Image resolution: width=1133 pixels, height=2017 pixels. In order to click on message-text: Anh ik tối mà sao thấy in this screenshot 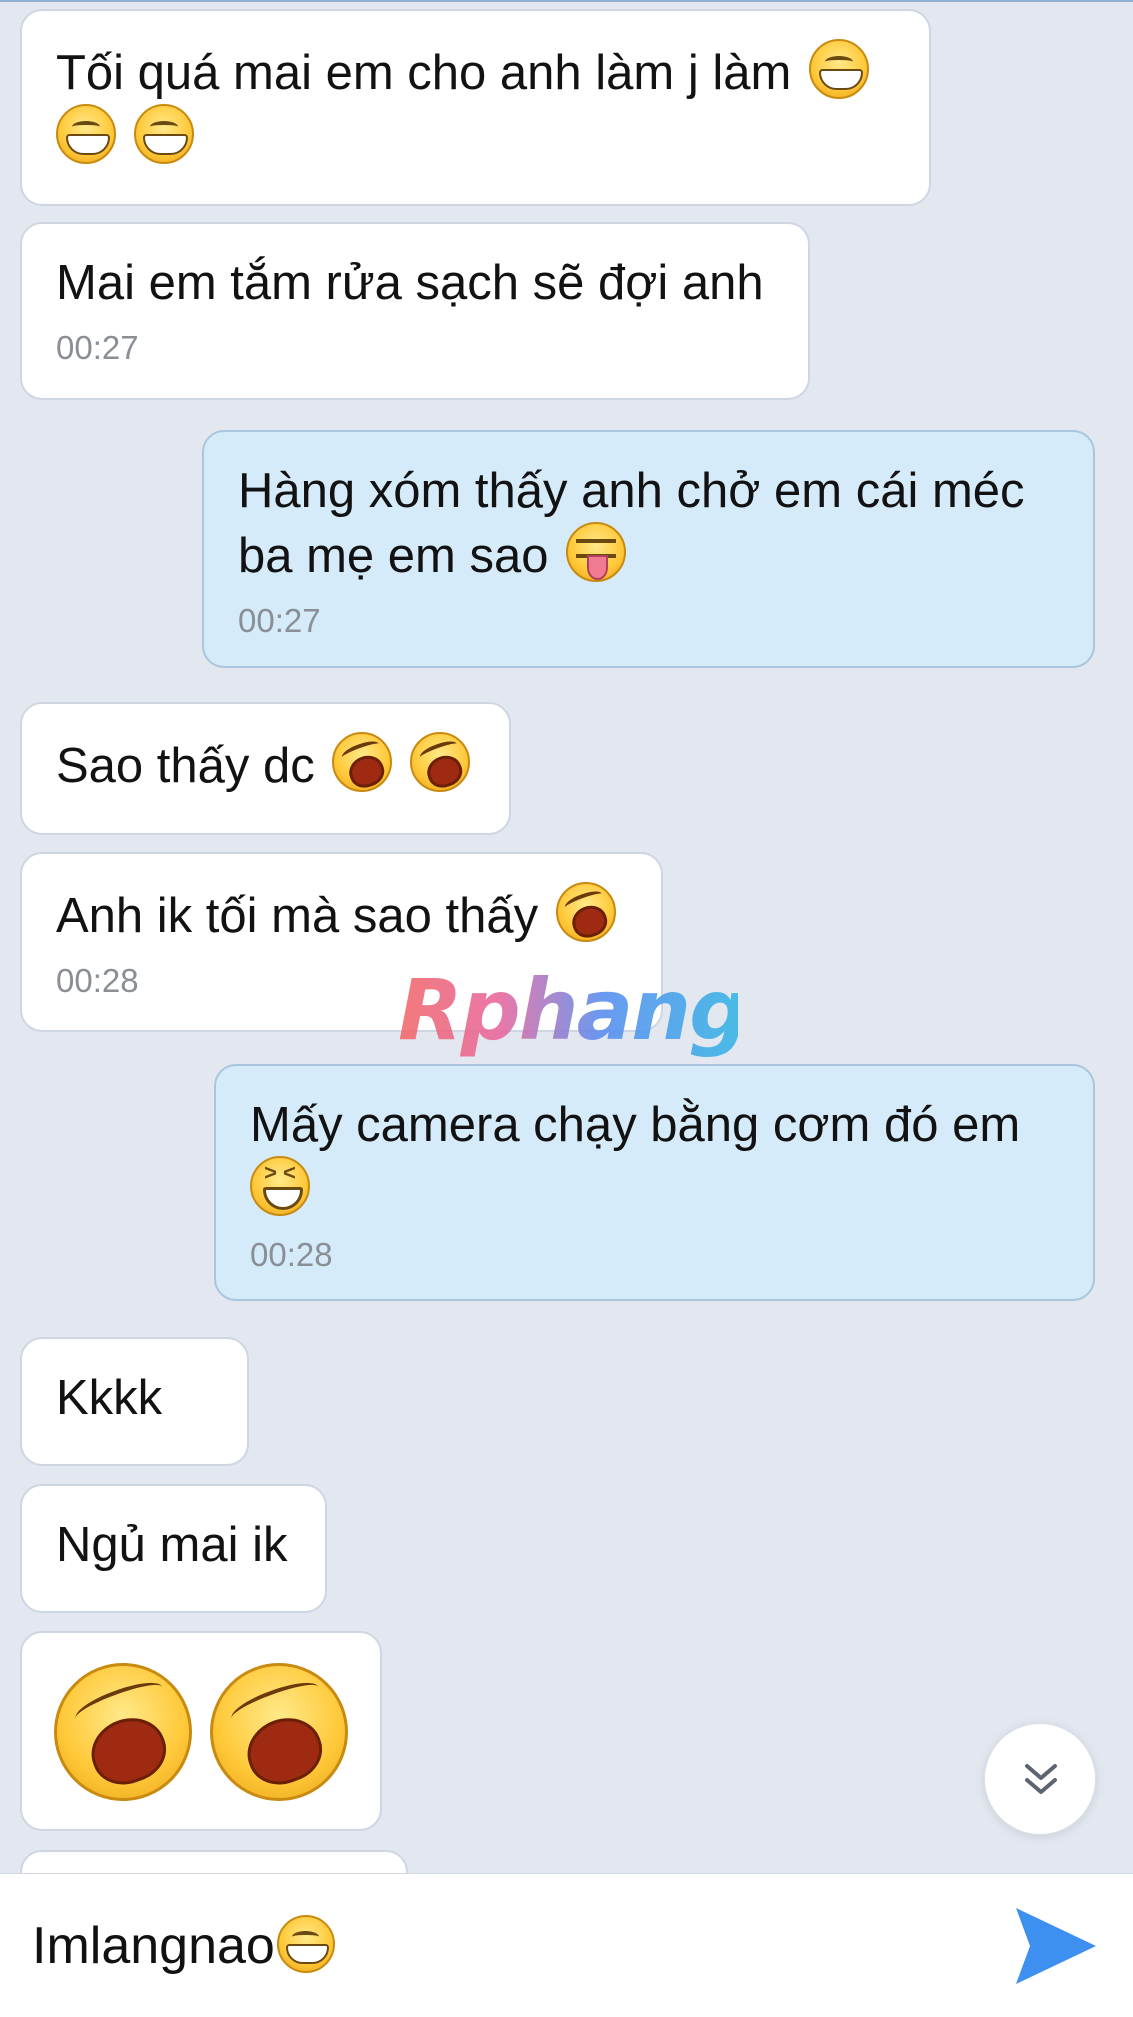, I will do `click(297, 916)`.